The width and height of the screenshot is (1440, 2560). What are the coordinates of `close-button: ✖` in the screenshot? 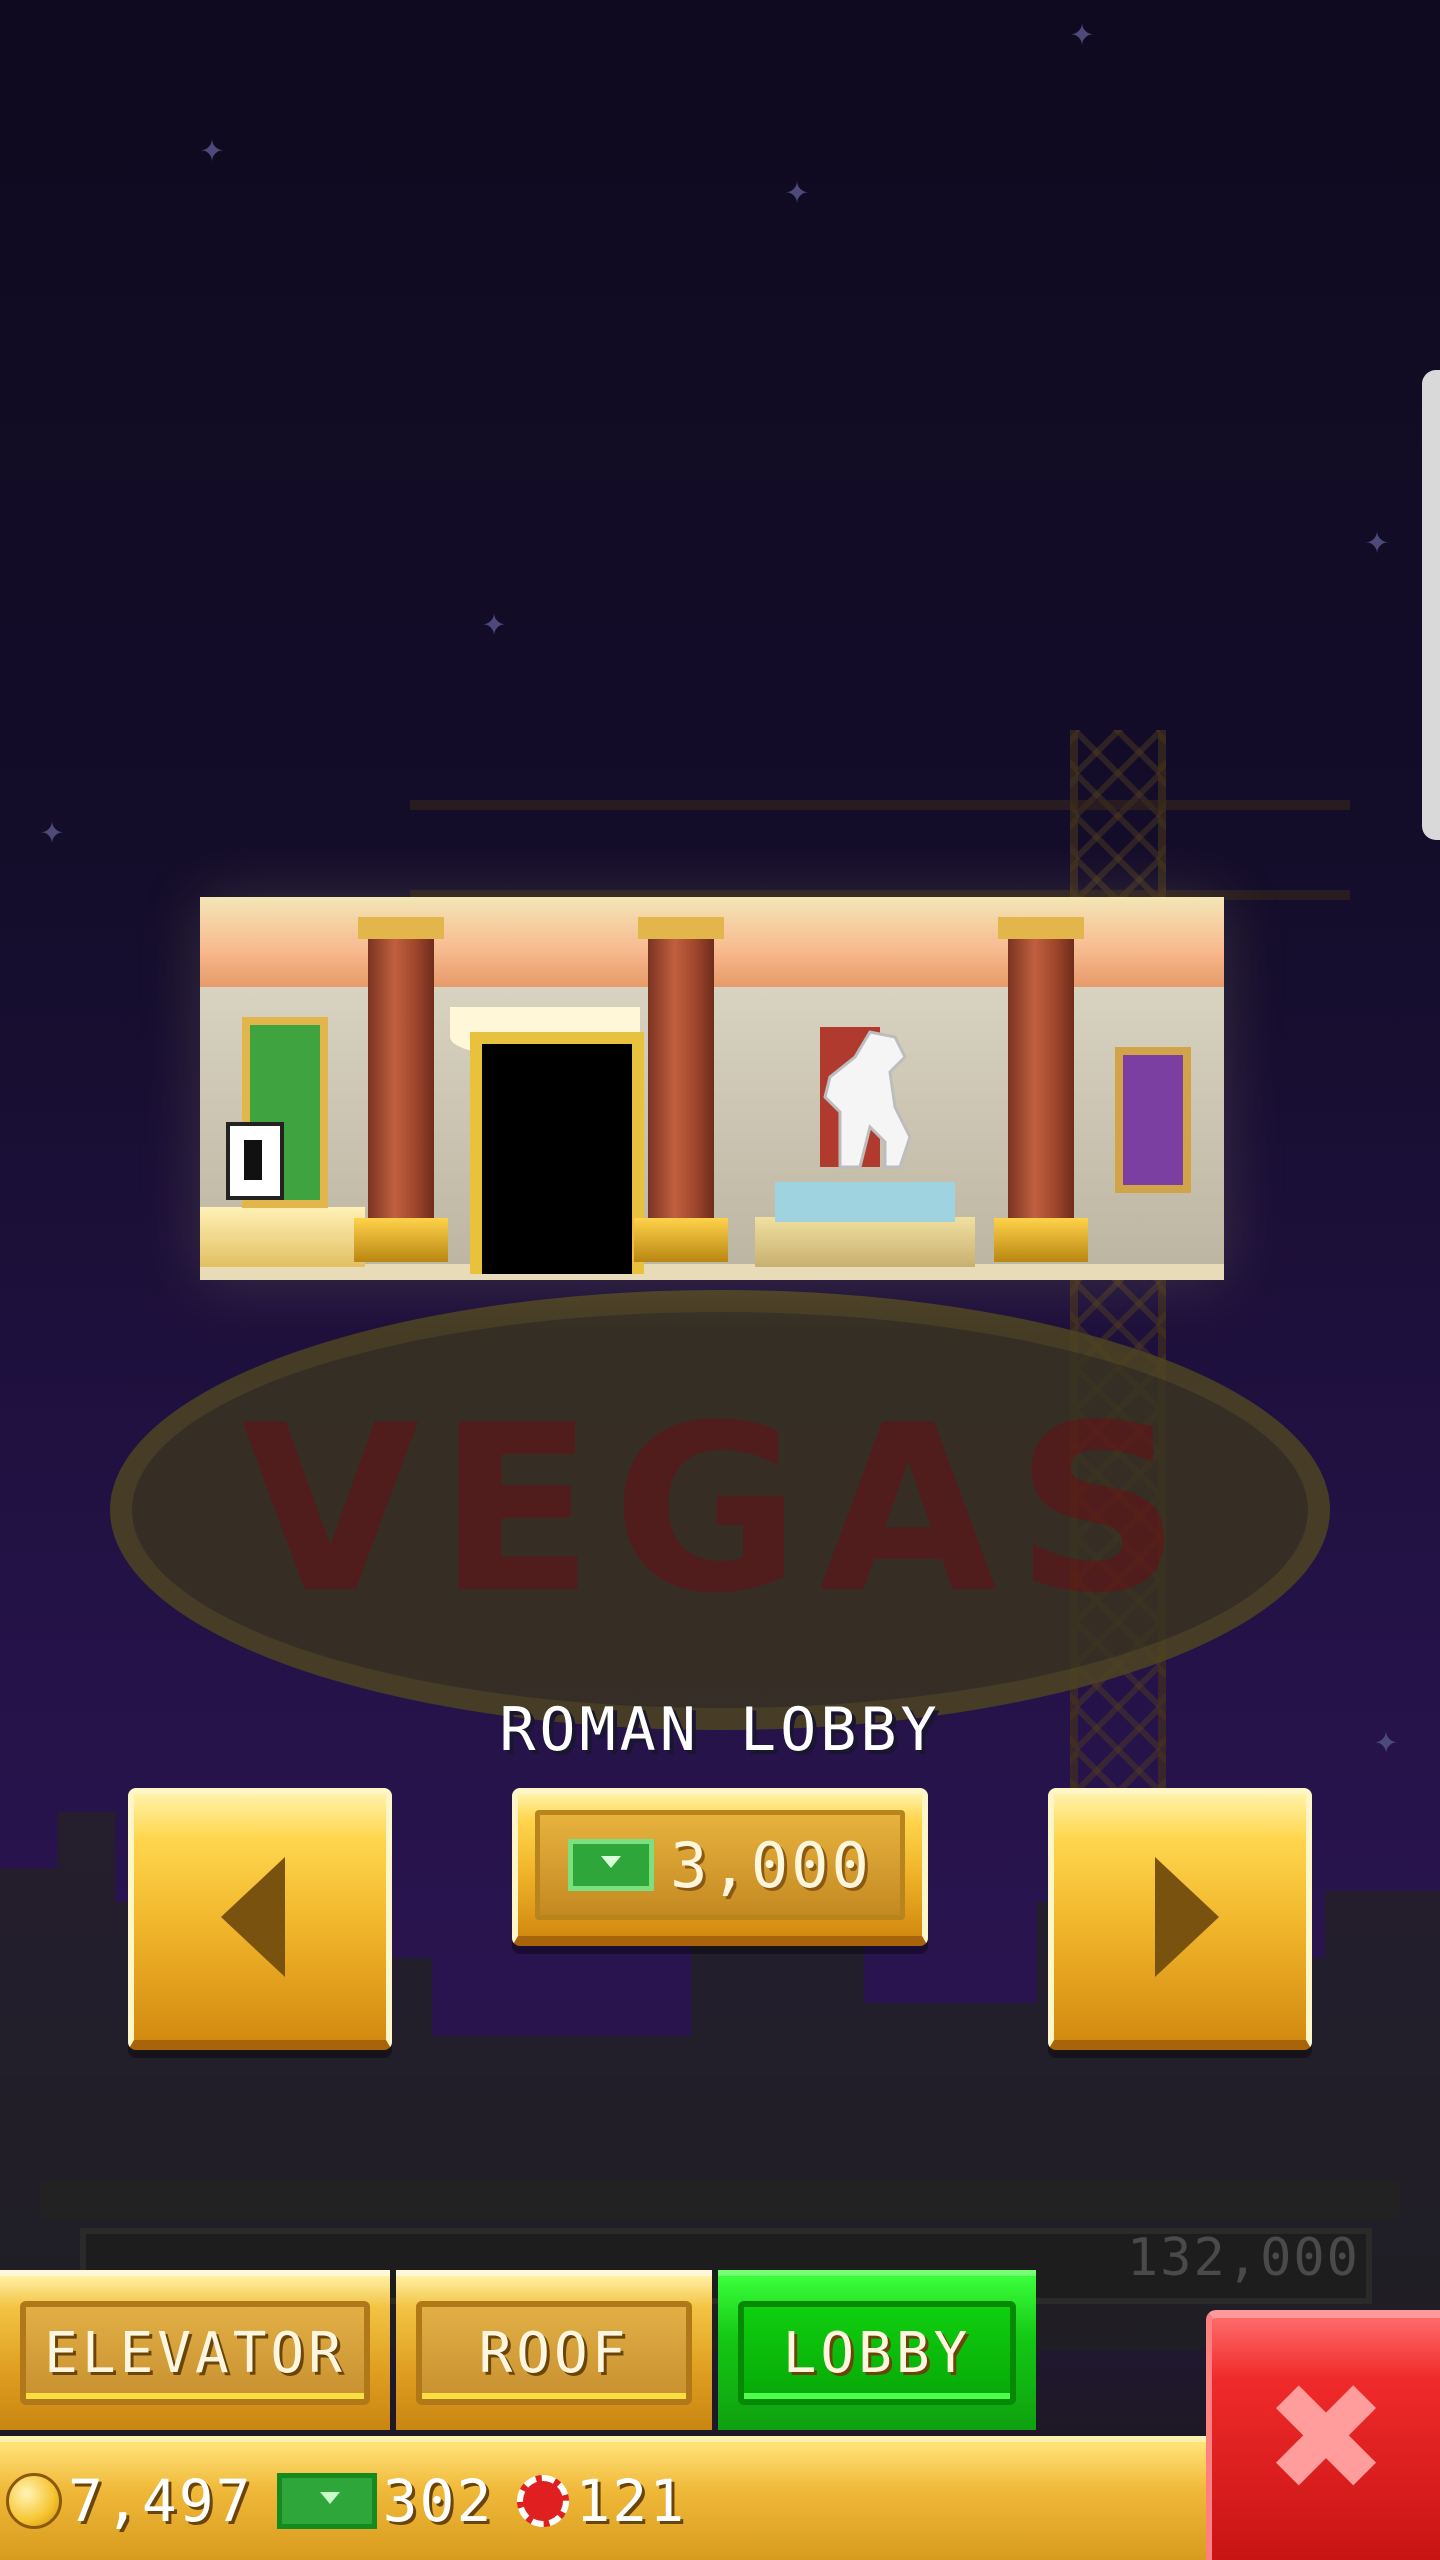 It's located at (1323, 2435).